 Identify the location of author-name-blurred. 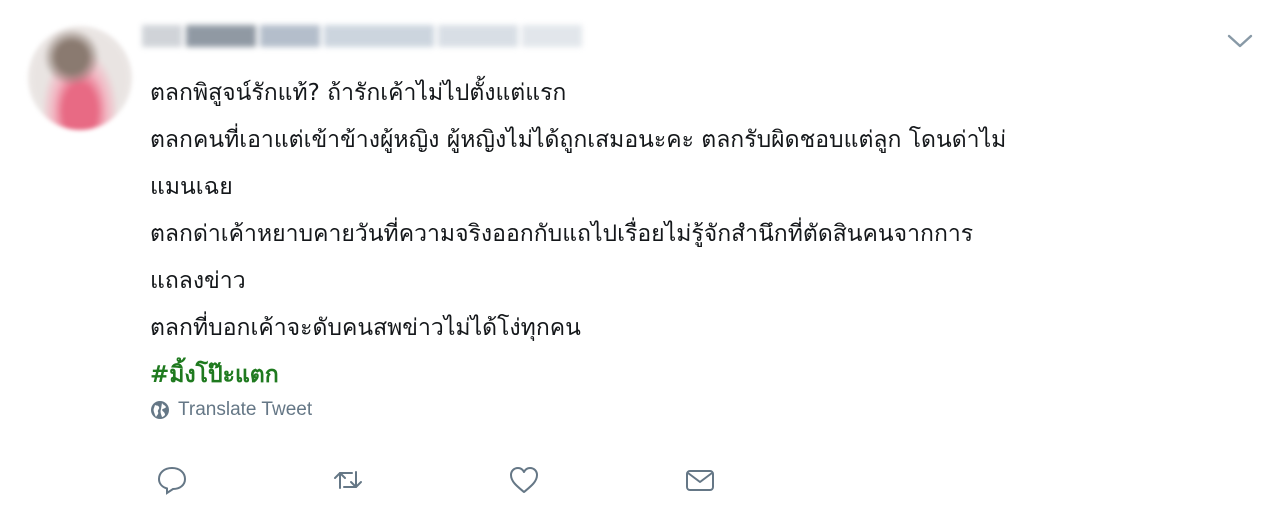
(377, 36).